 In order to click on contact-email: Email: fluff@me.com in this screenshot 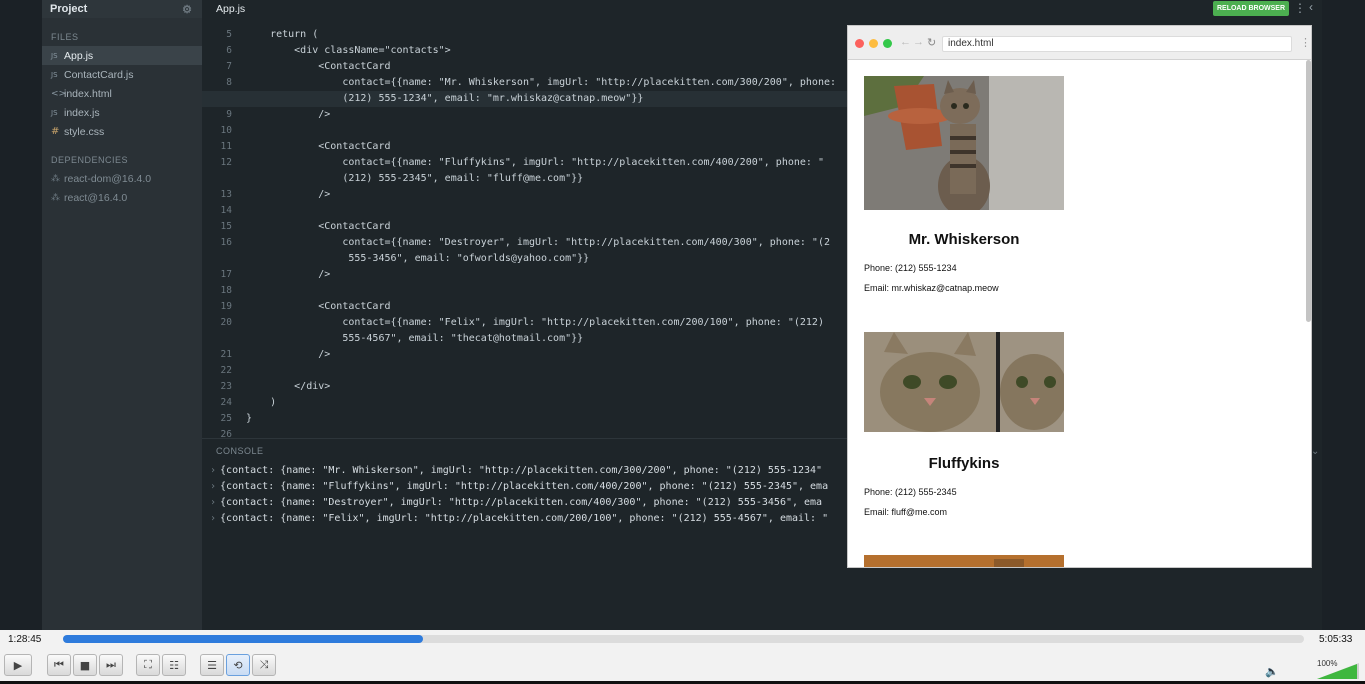, I will do `click(905, 512)`.